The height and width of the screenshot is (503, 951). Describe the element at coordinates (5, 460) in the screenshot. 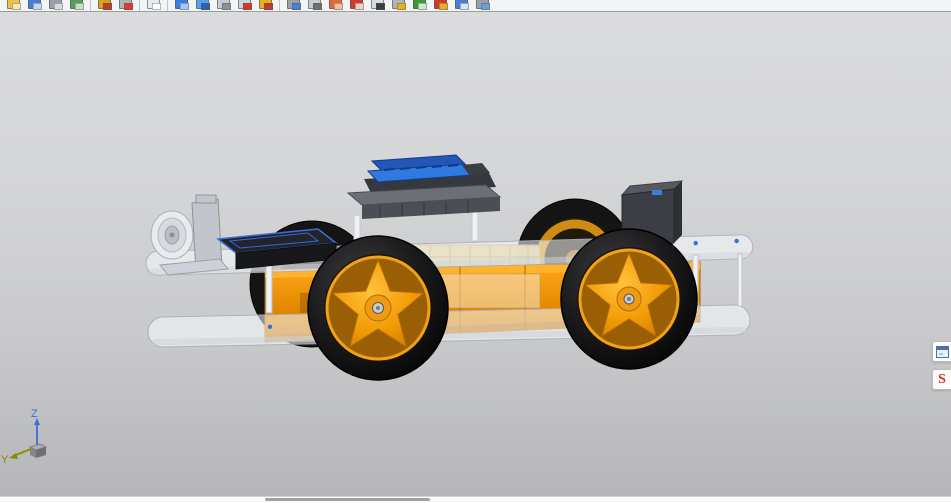

I see `y-axis-label: Y` at that location.